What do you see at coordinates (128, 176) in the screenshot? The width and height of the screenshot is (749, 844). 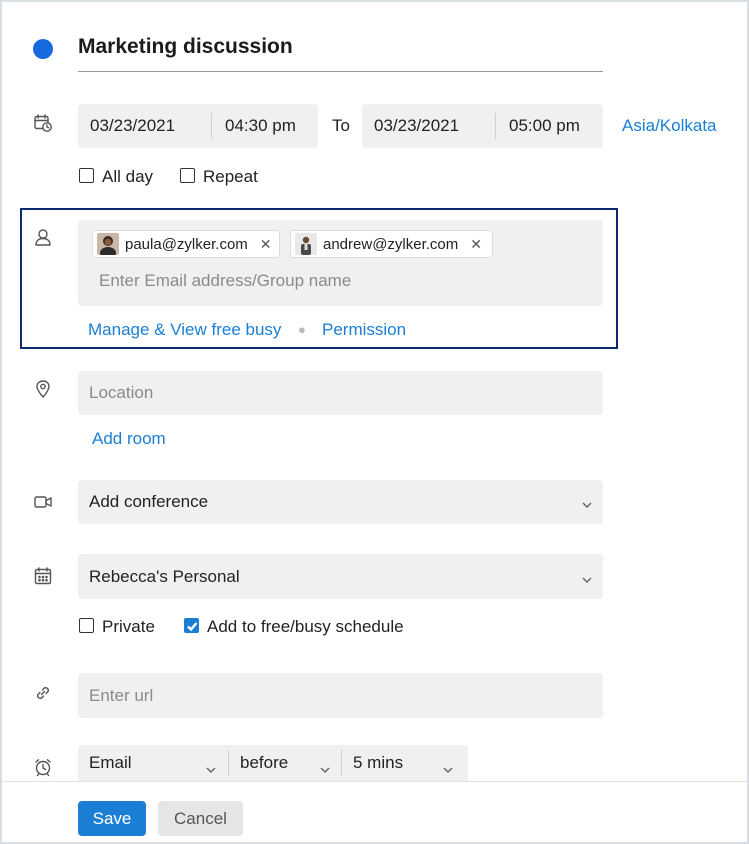 I see `all-day-label: All day` at bounding box center [128, 176].